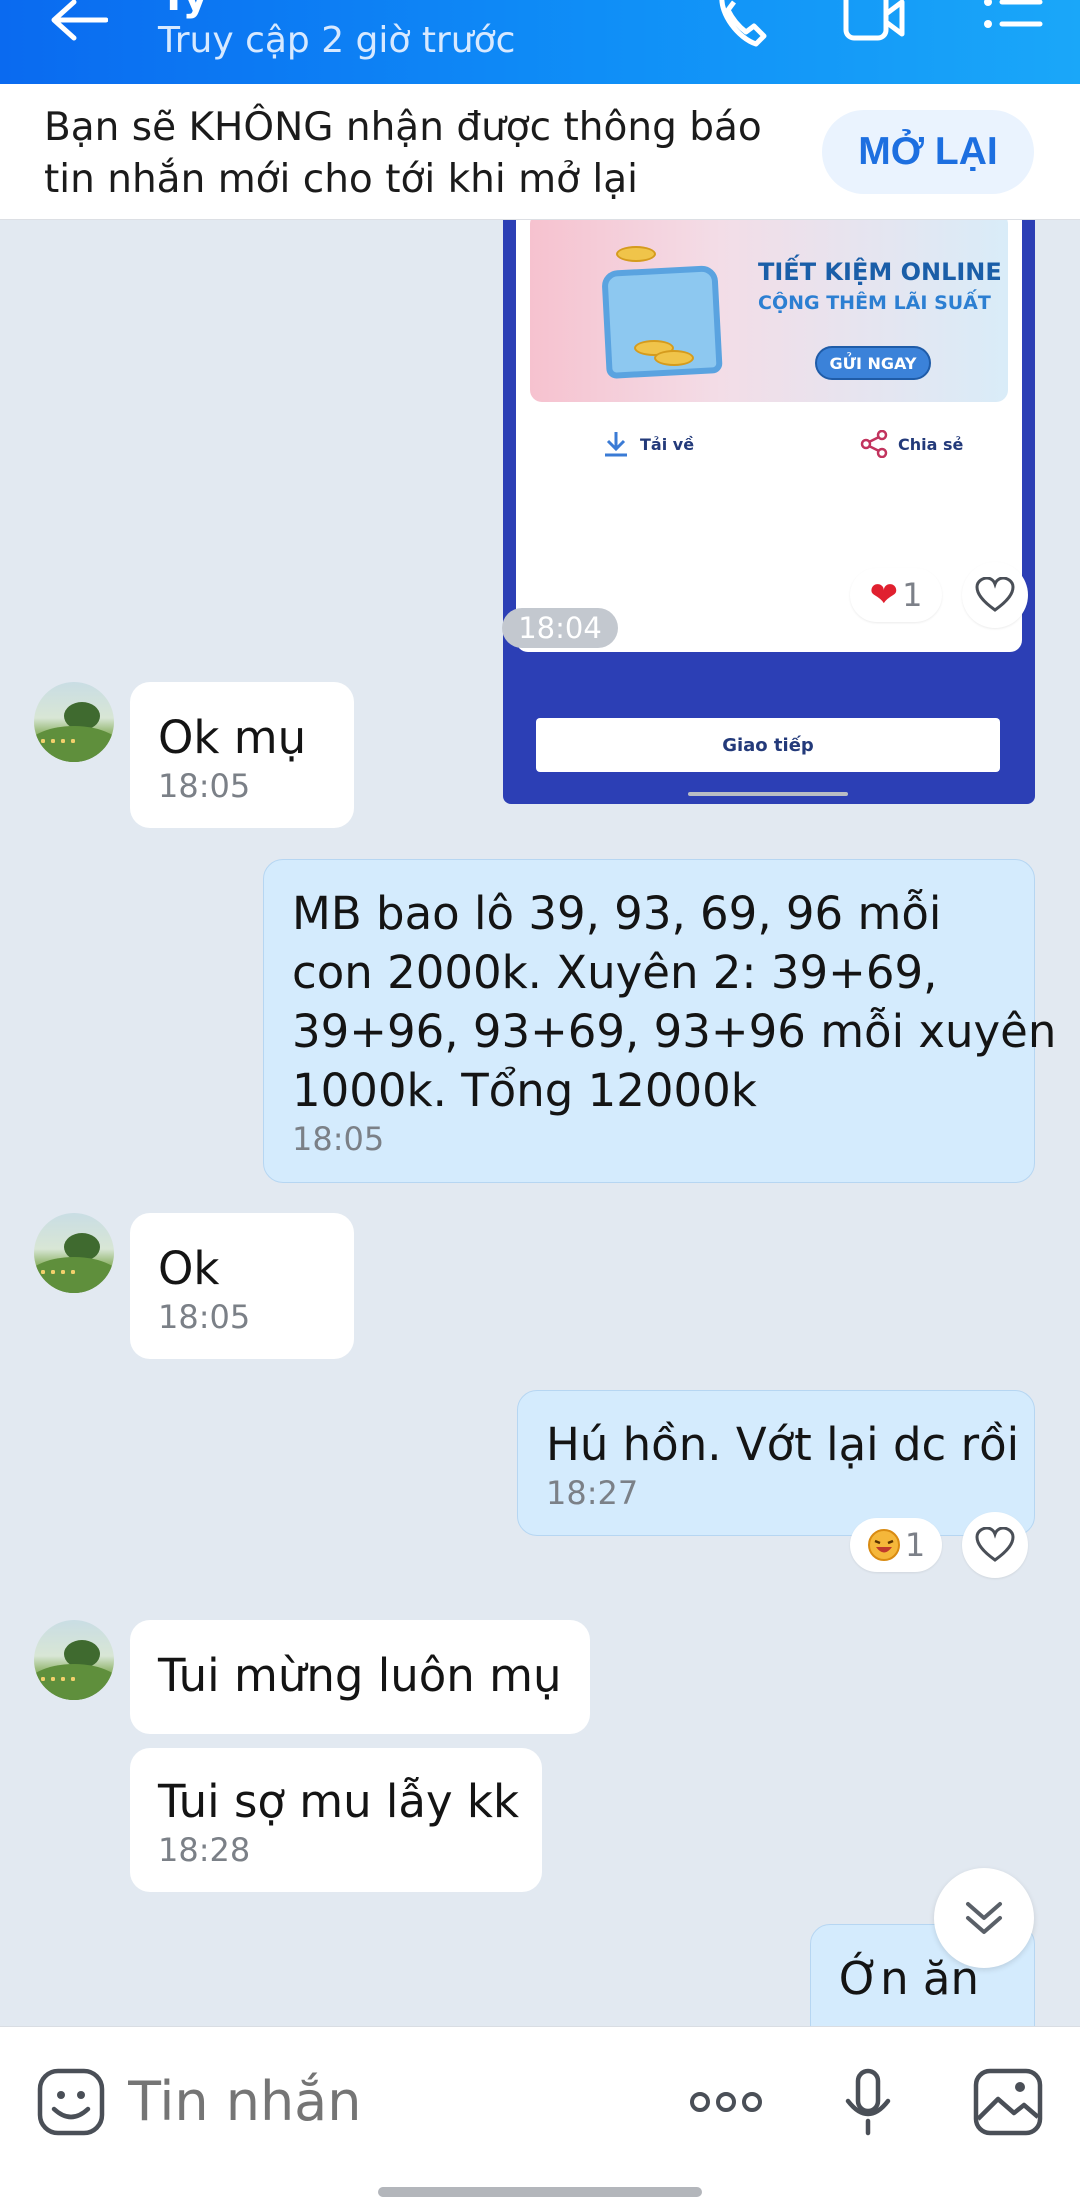 This screenshot has width=1080, height=2210. I want to click on incoming-message: Ok 18:05, so click(242, 1286).